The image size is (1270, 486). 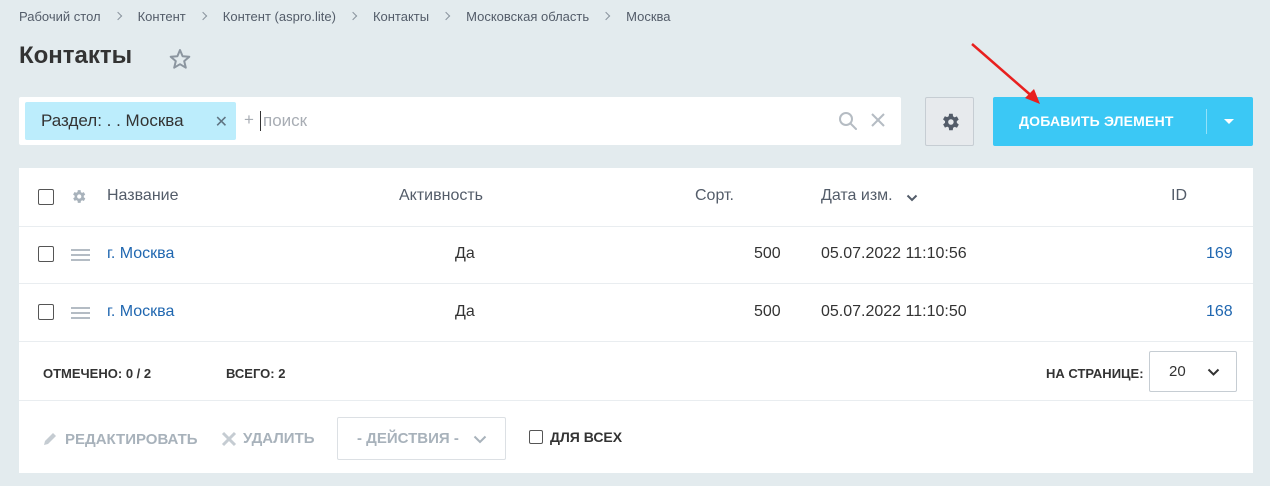 I want to click on caret-down-icon, so click(x=1229, y=121).